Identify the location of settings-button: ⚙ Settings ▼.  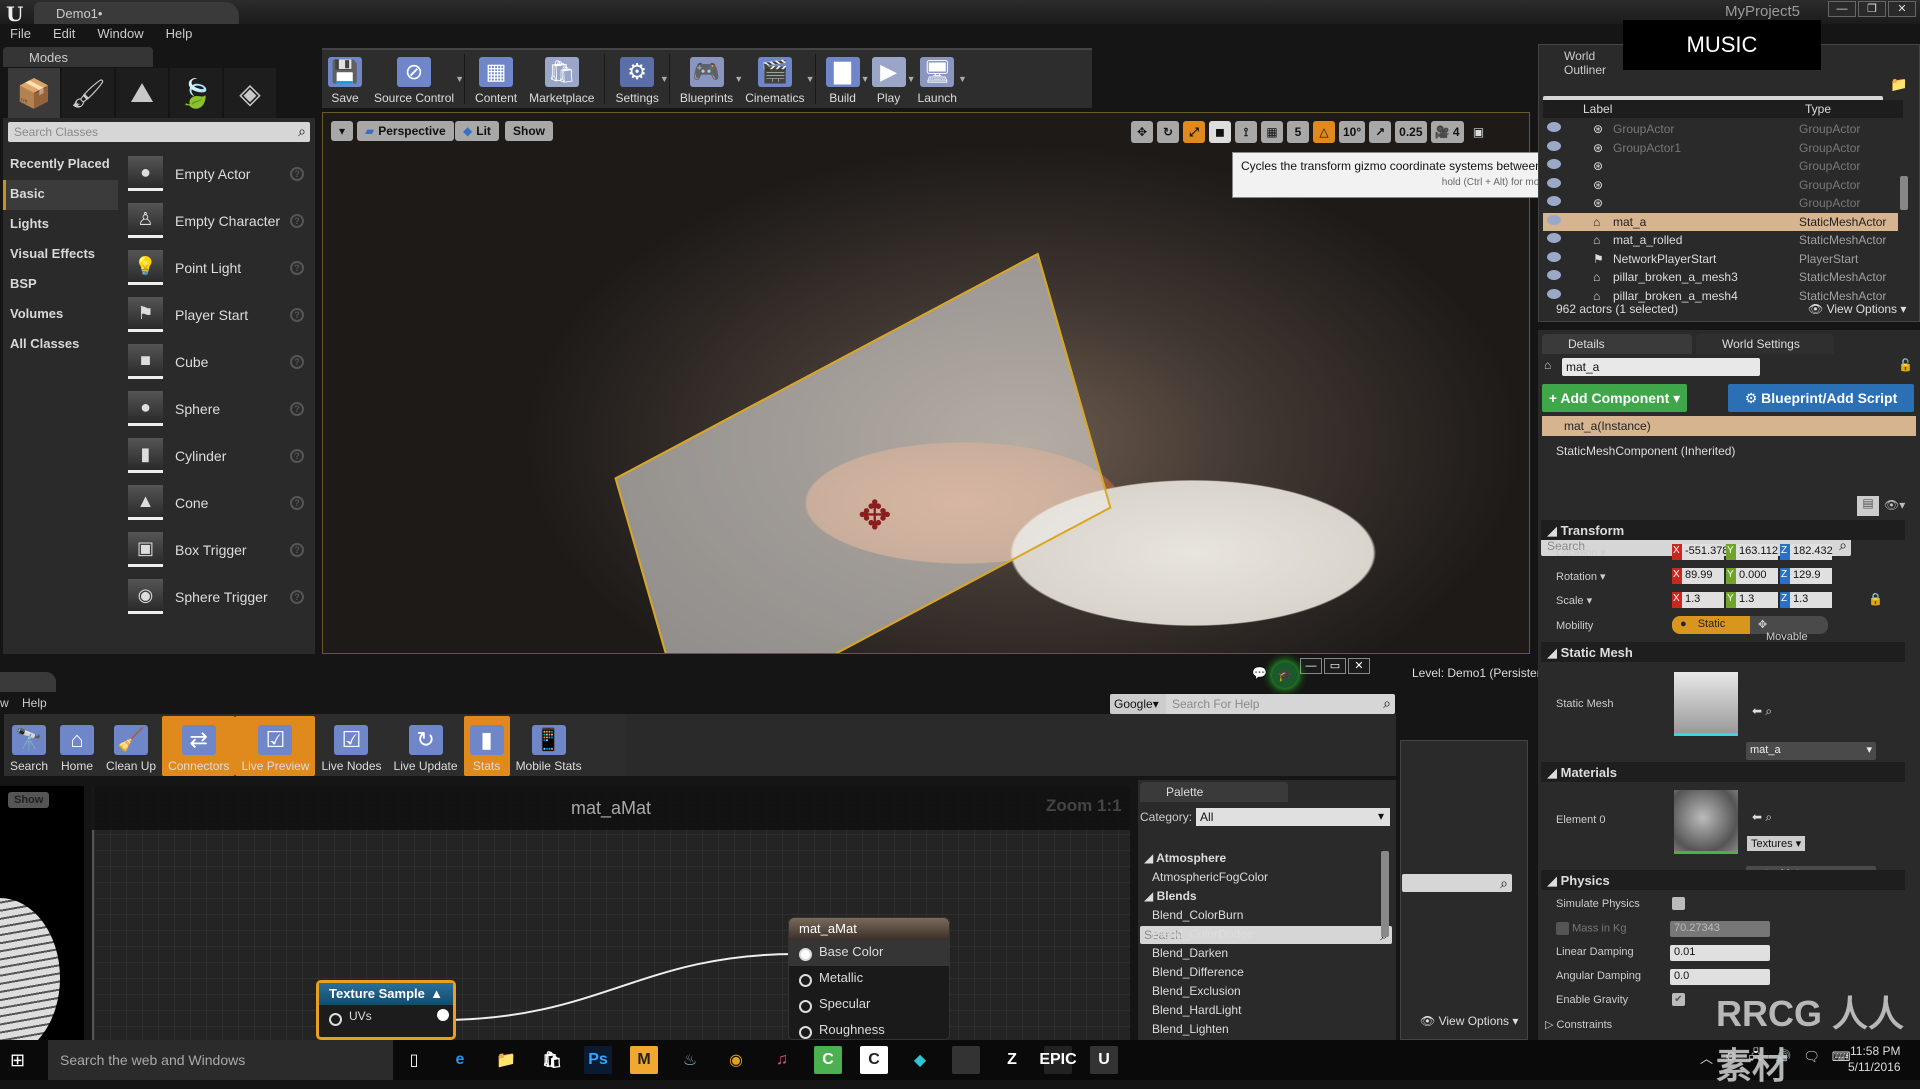
(639, 79).